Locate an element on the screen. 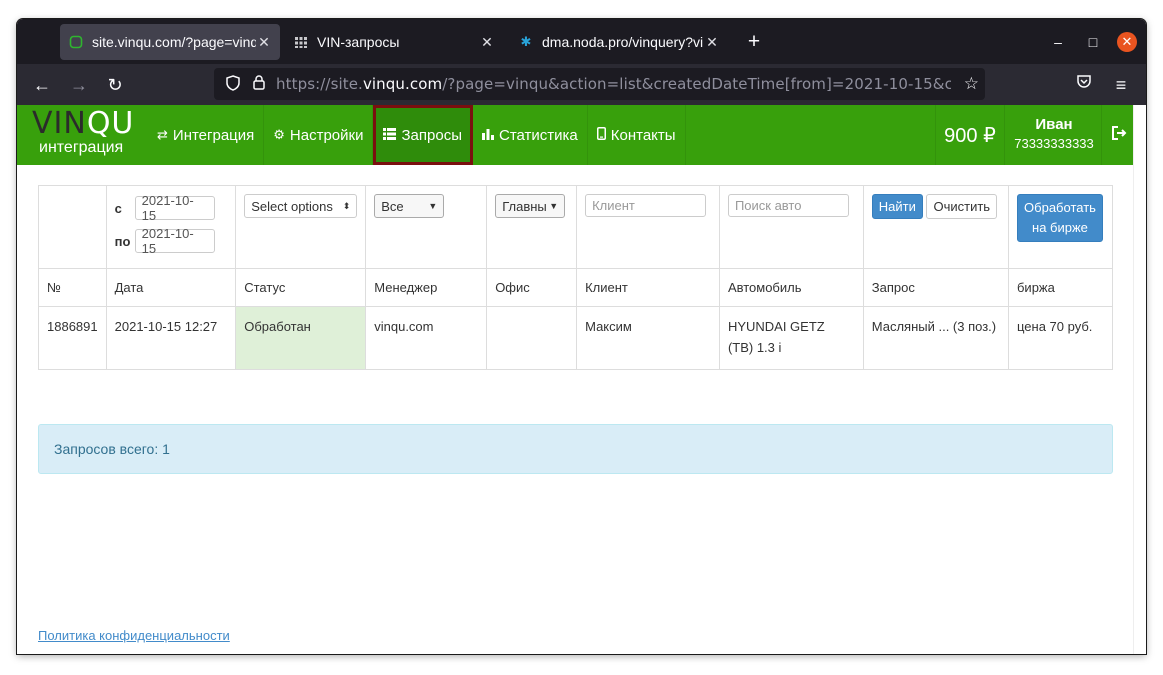  back-arrow-icon: ← is located at coordinates (42, 85).